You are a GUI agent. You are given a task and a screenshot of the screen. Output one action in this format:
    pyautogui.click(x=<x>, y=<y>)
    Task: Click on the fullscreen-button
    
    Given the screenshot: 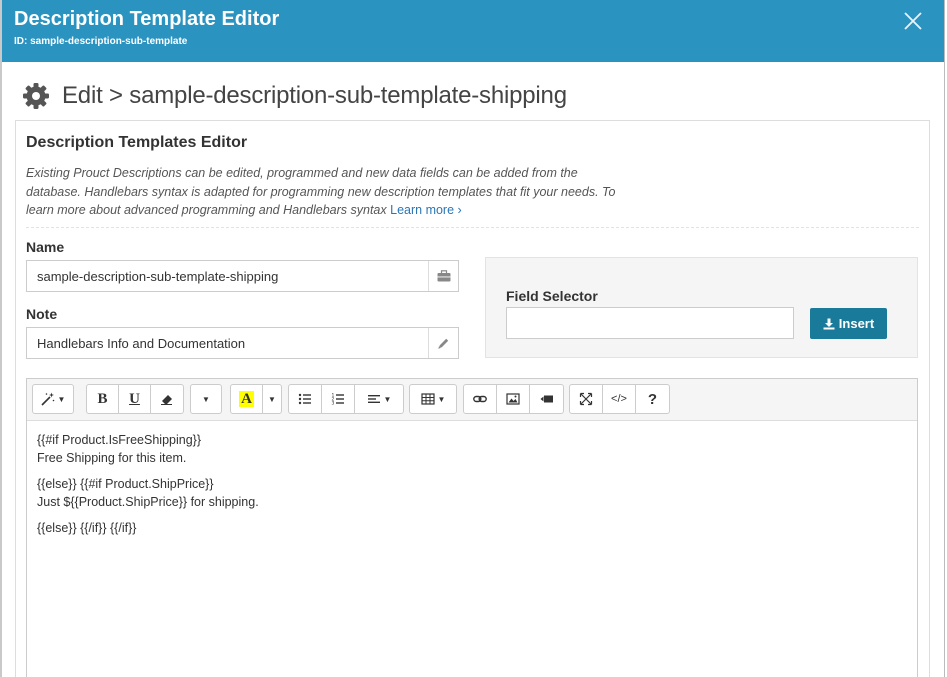 What is the action you would take?
    pyautogui.click(x=586, y=399)
    